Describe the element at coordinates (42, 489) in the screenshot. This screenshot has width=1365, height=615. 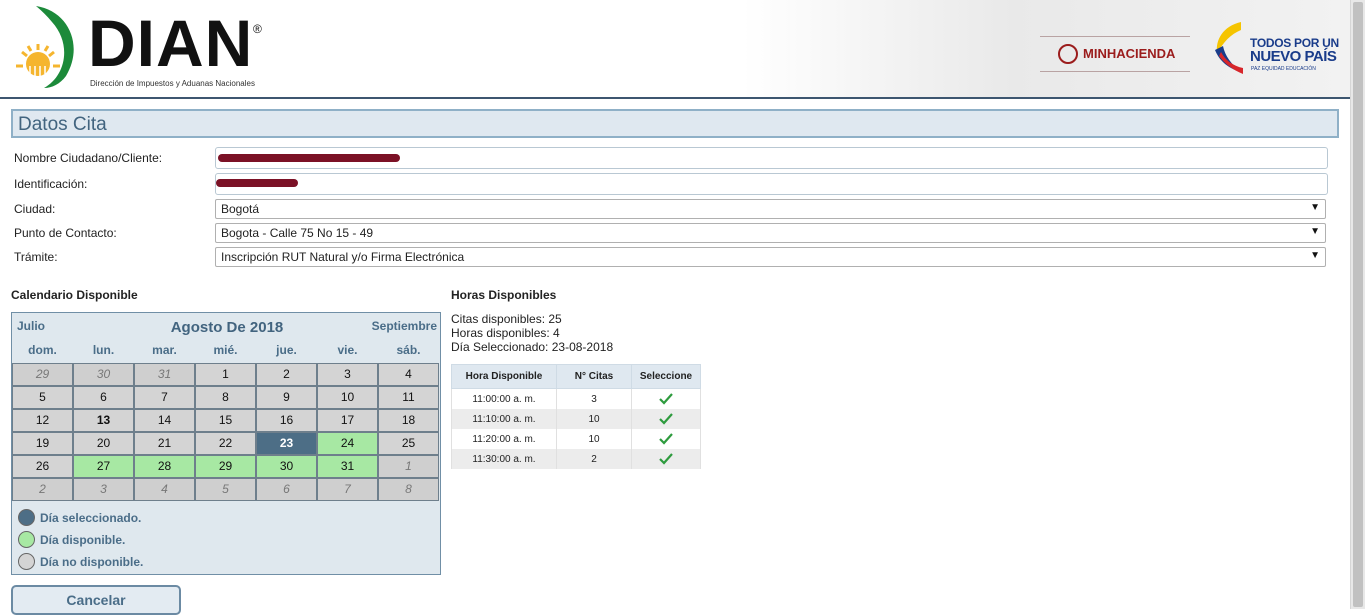
I see `calendar-day: 2` at that location.